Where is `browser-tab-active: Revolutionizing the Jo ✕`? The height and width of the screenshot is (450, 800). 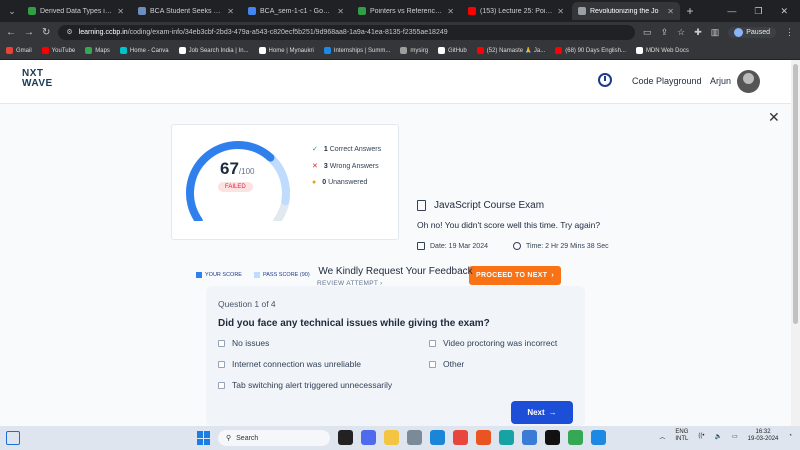 browser-tab-active: Revolutionizing the Jo ✕ is located at coordinates (626, 11).